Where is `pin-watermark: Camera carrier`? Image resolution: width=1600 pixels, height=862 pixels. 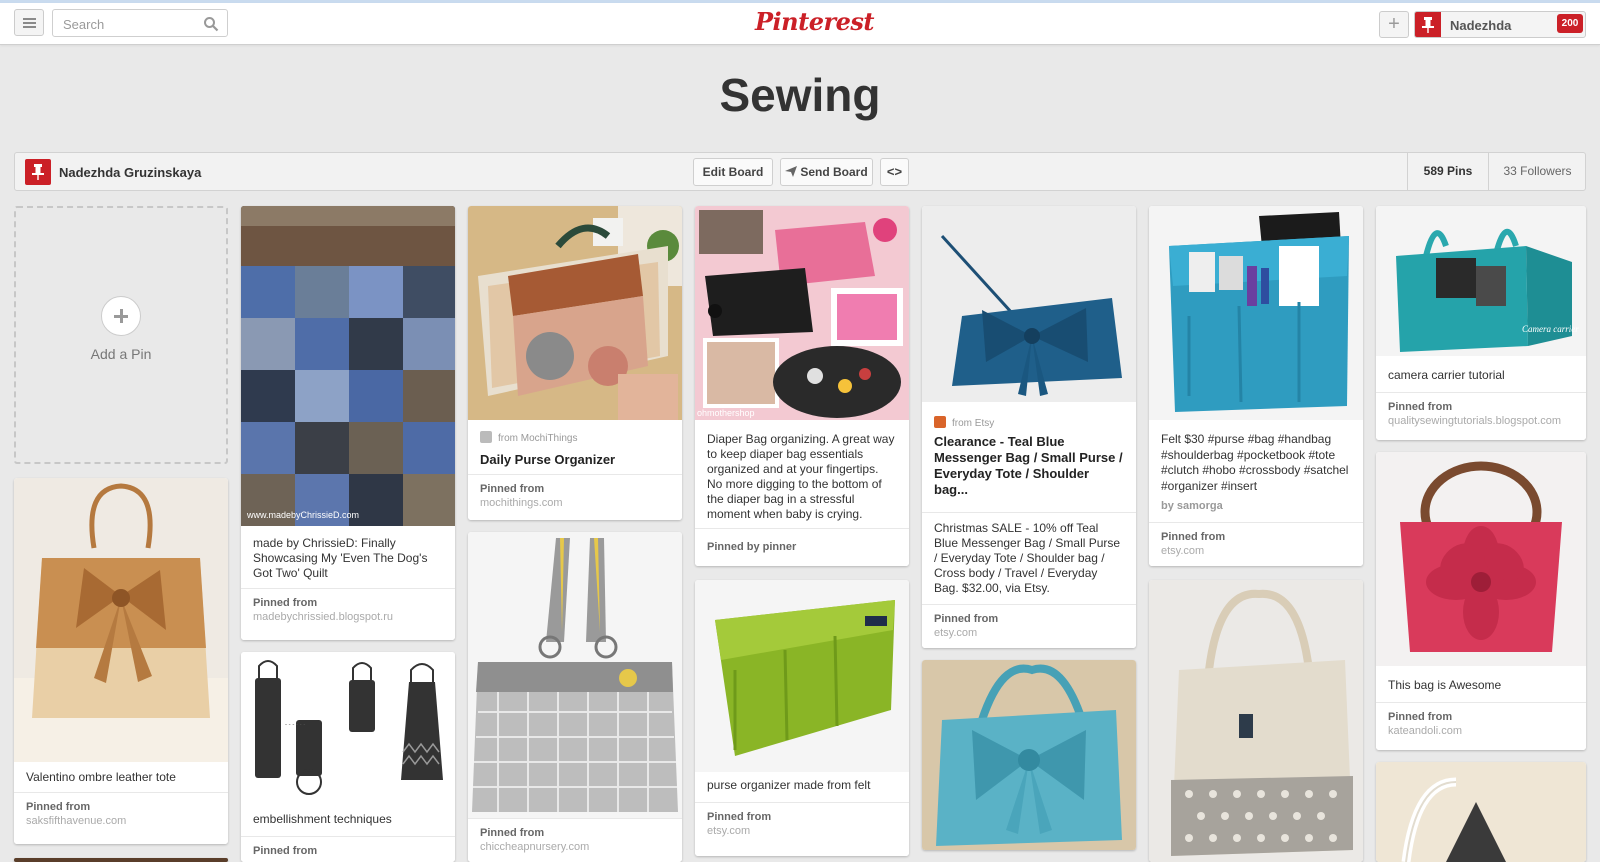 pin-watermark: Camera carrier is located at coordinates (1550, 329).